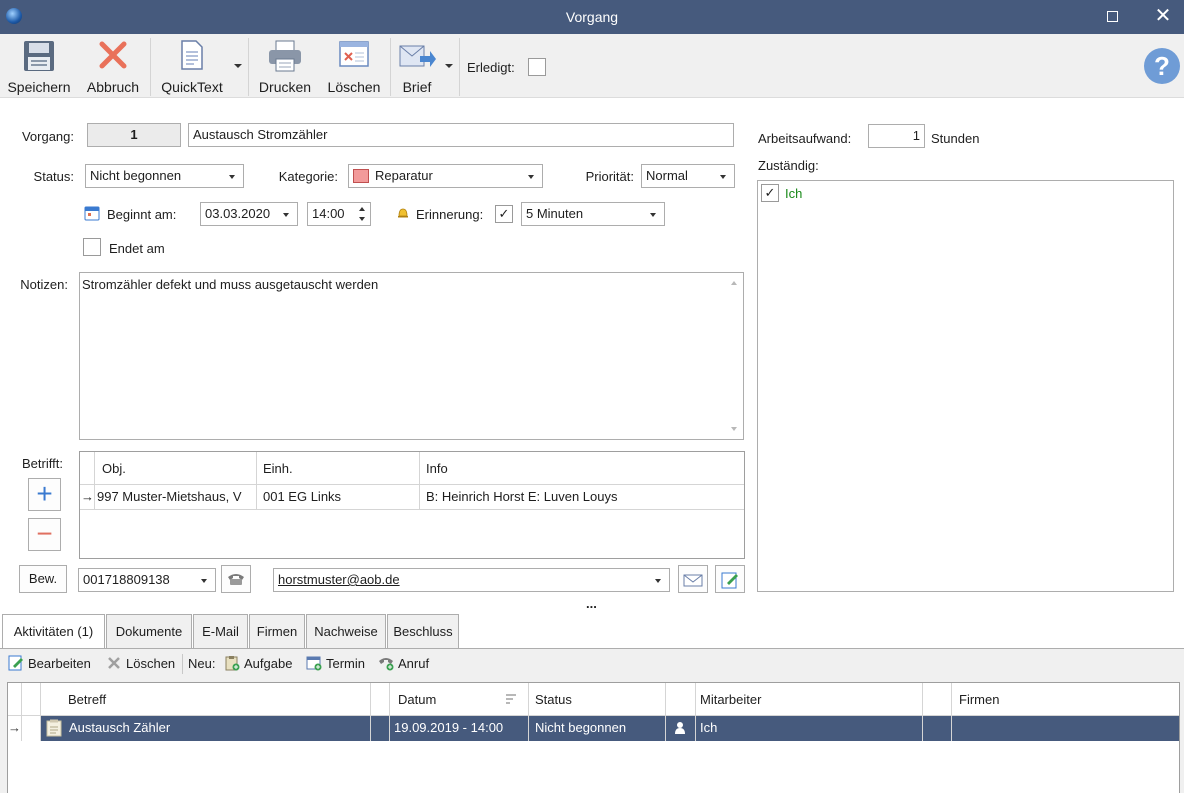  What do you see at coordinates (113, 55) in the screenshot?
I see `cancel-x-icon` at bounding box center [113, 55].